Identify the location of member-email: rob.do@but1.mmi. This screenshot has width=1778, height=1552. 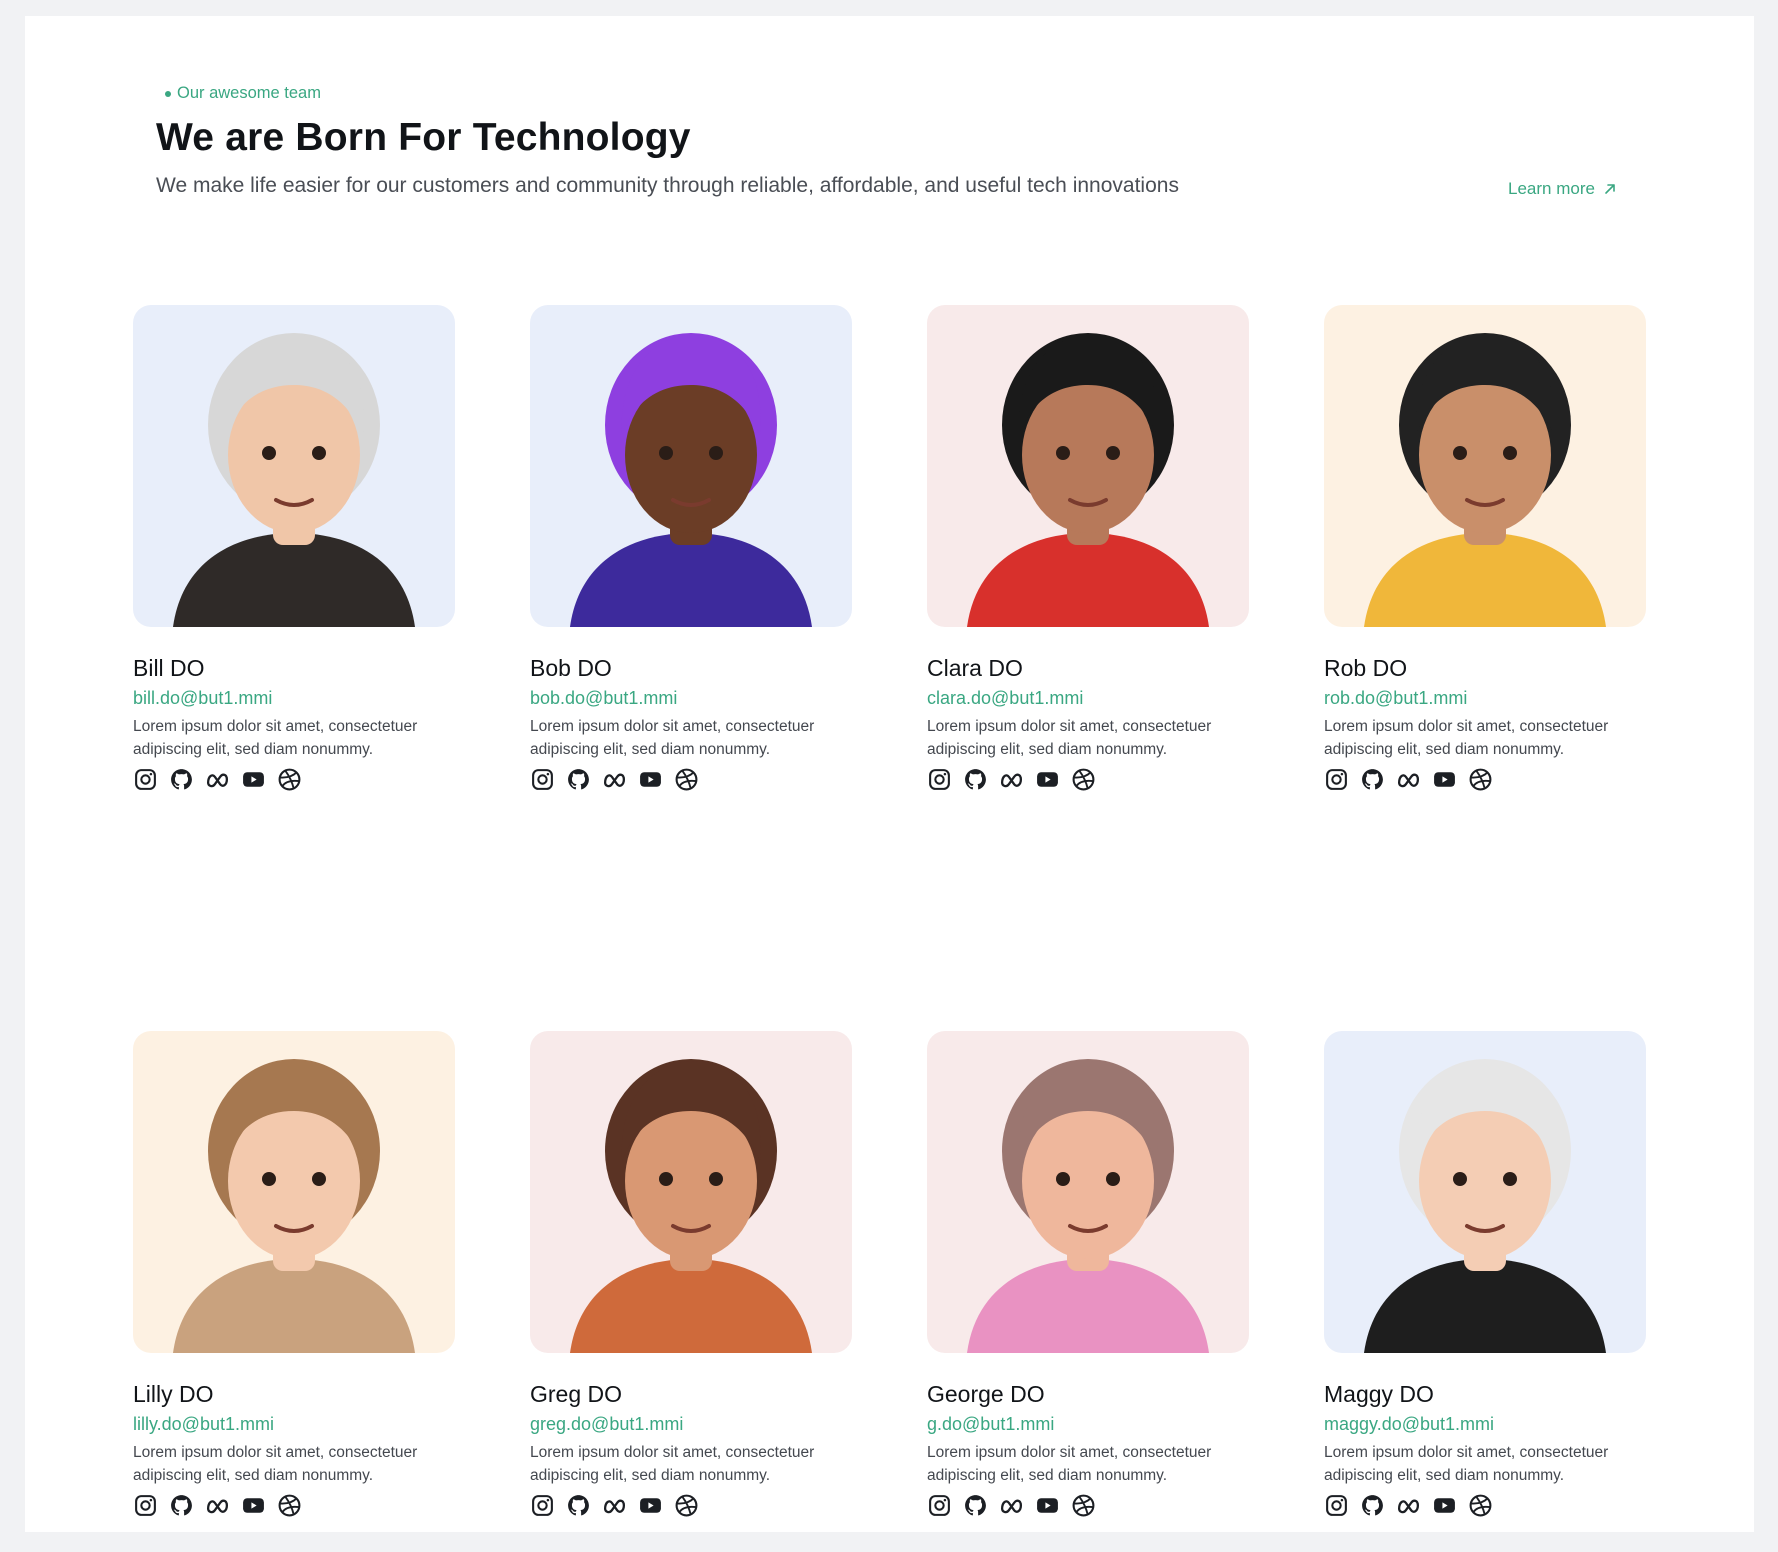
(1485, 698).